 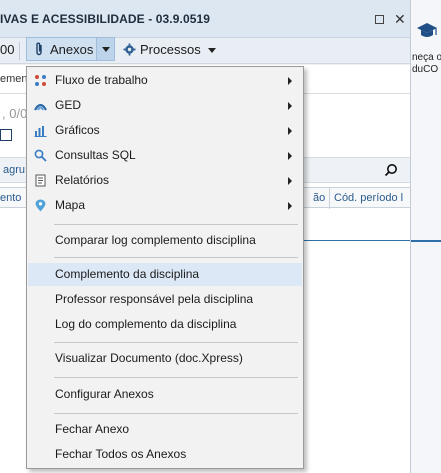 I want to click on menu-item-label: Fechar Todos os Anexos, so click(x=121, y=454).